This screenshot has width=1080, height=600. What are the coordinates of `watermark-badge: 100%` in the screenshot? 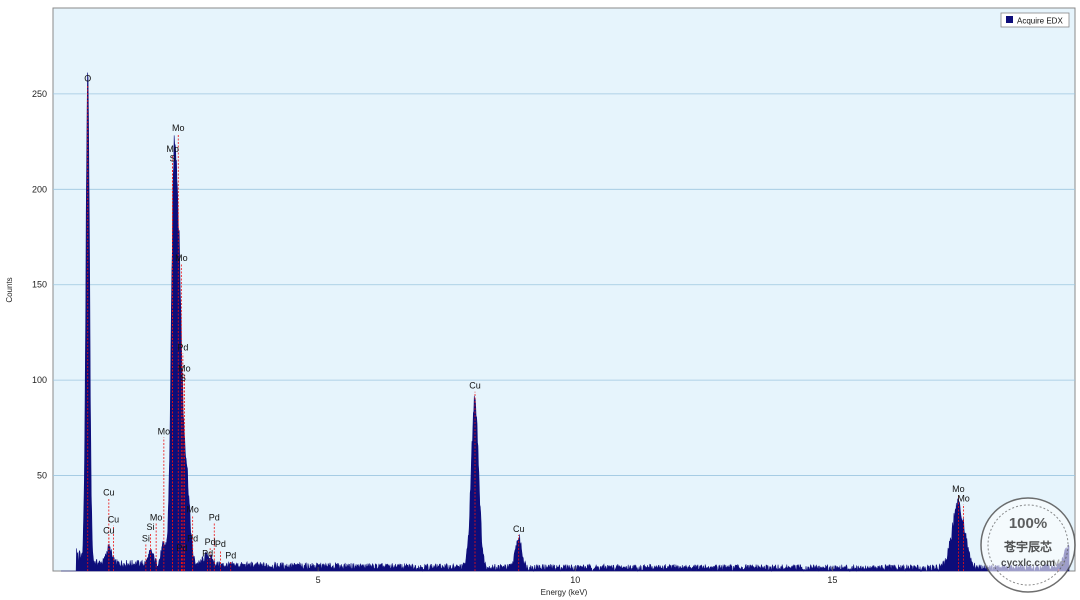 It's located at (1028, 523).